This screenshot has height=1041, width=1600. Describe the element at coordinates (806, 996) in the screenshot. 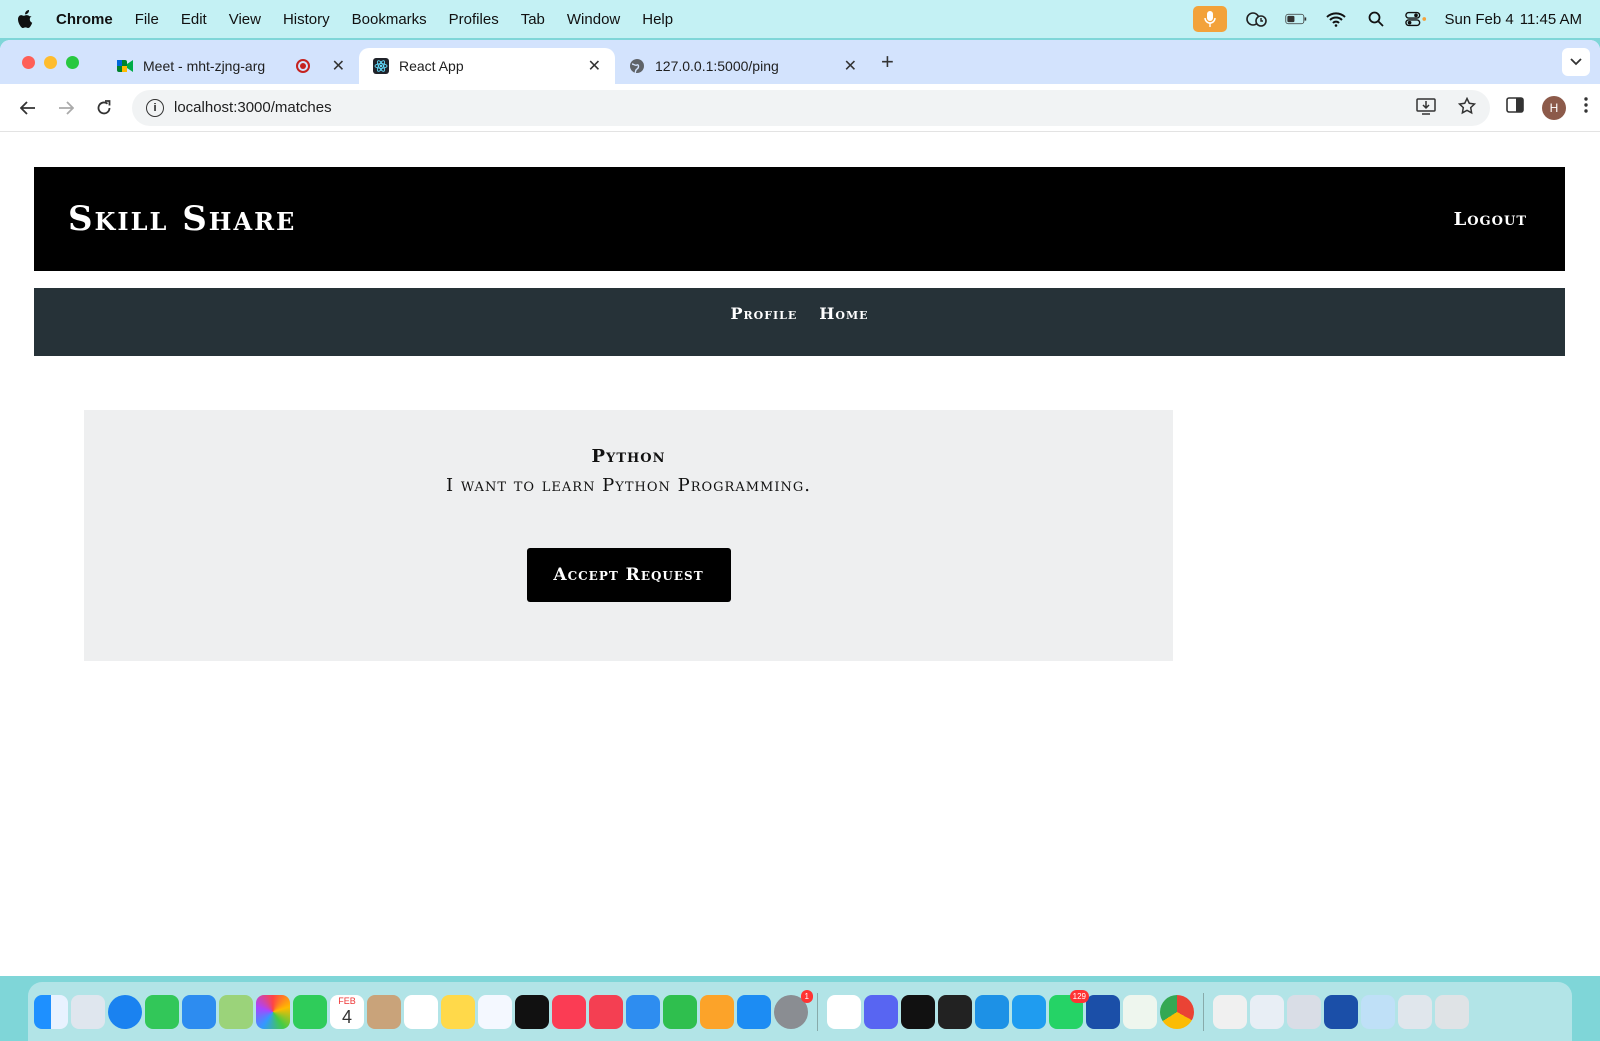

I see `settings-badge: 1` at that location.